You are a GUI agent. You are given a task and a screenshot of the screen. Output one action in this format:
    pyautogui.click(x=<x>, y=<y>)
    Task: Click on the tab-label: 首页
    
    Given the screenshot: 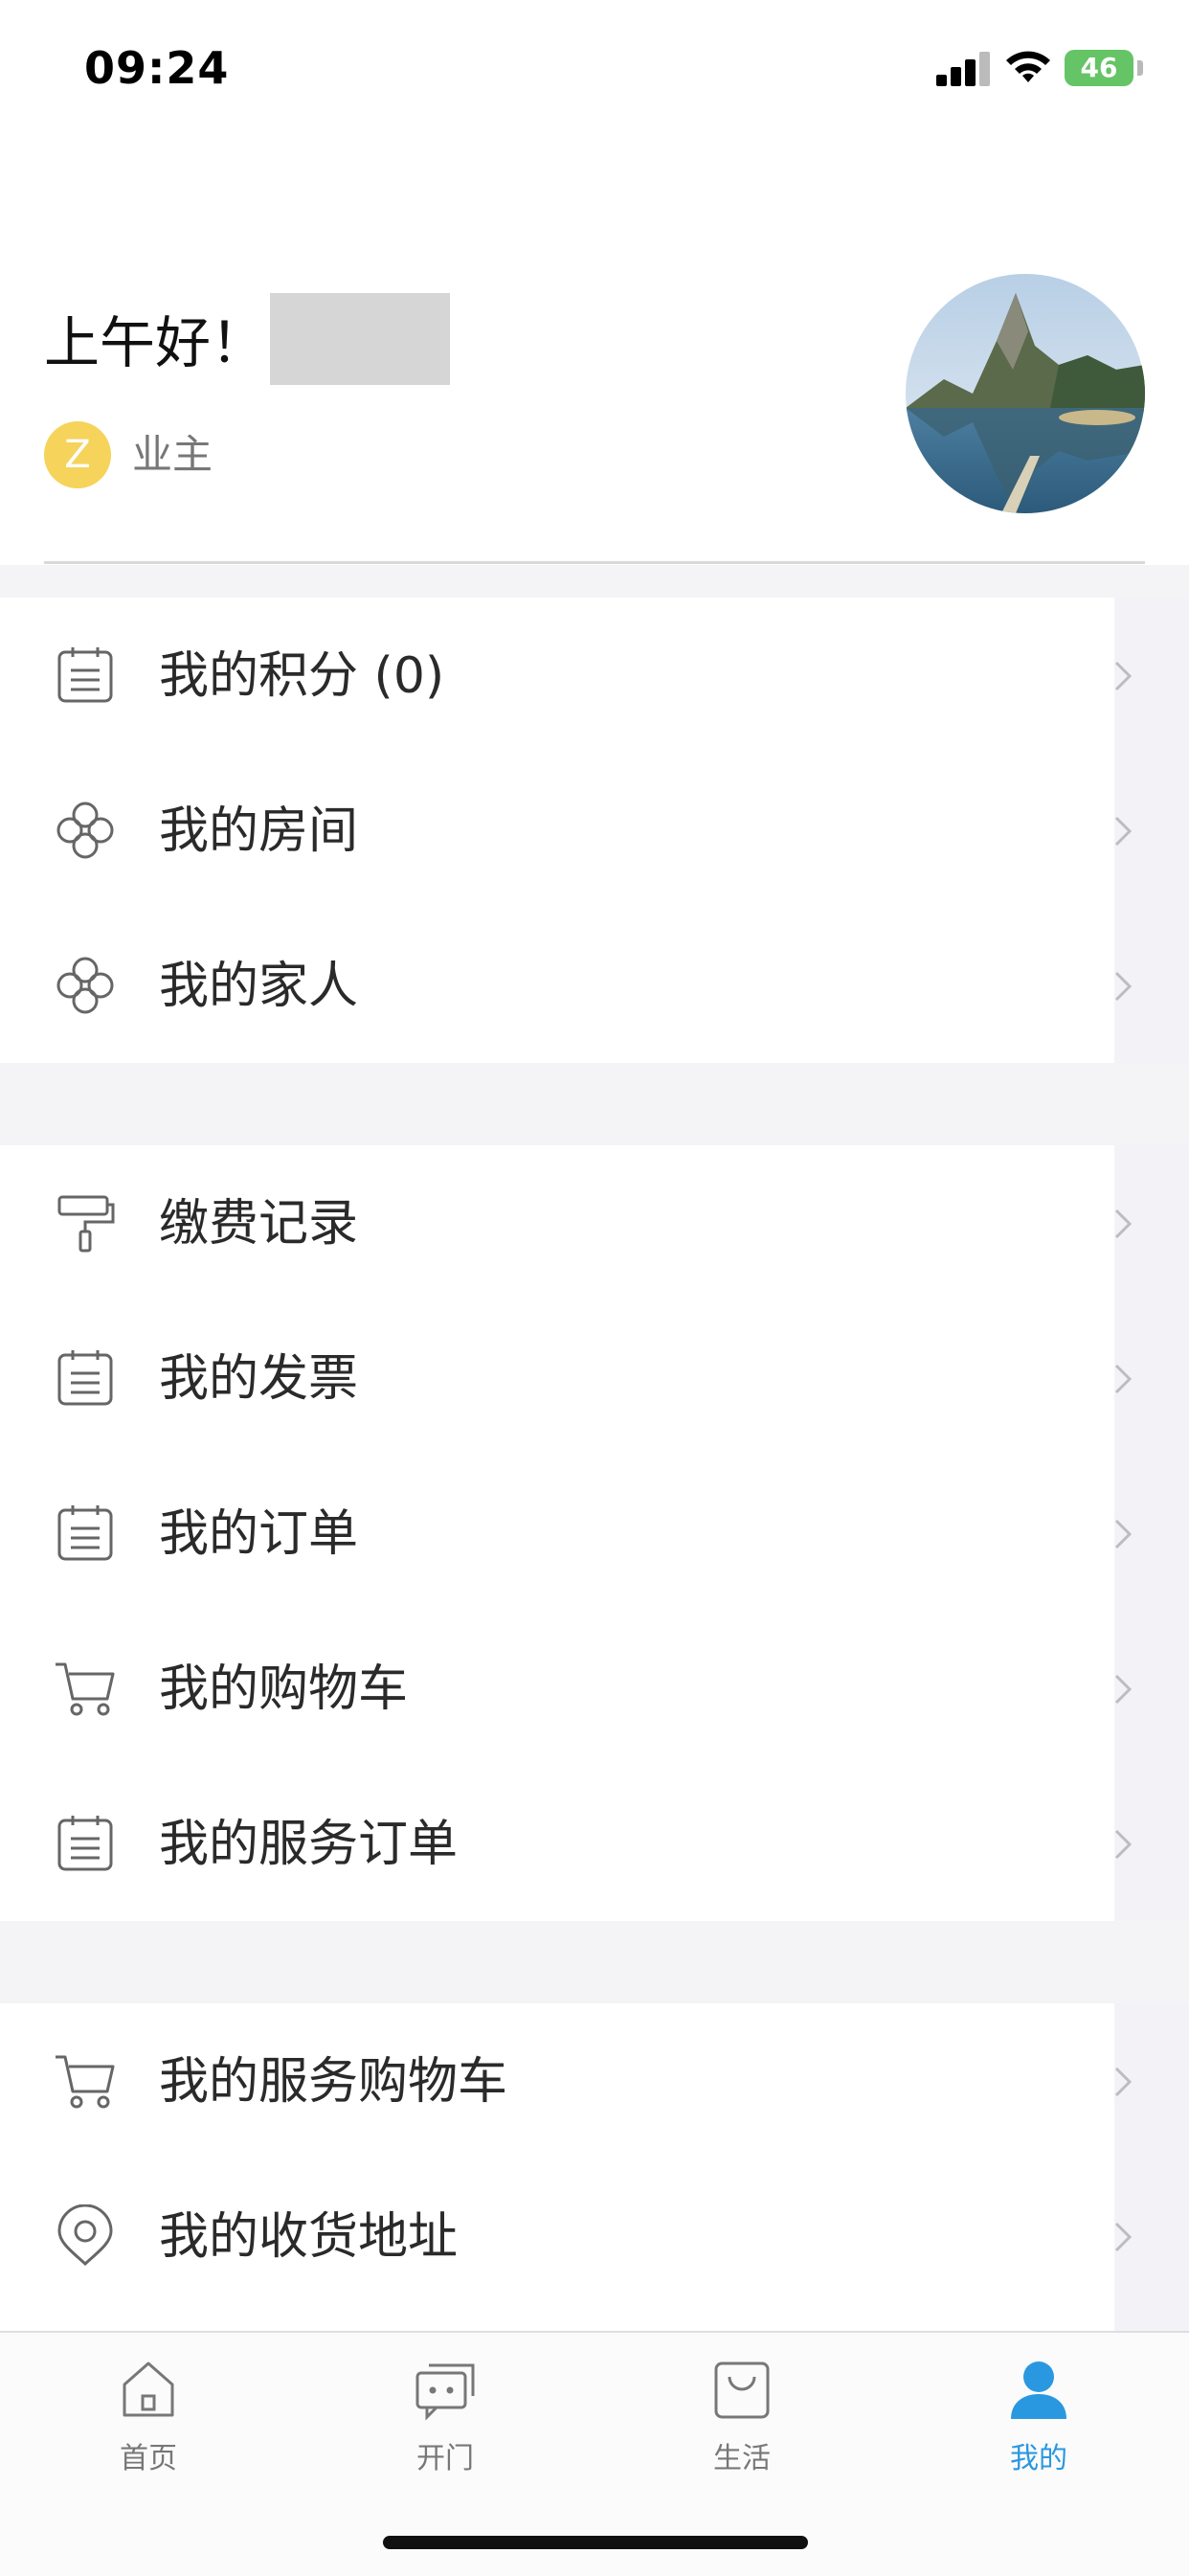 What is the action you would take?
    pyautogui.click(x=148, y=2458)
    